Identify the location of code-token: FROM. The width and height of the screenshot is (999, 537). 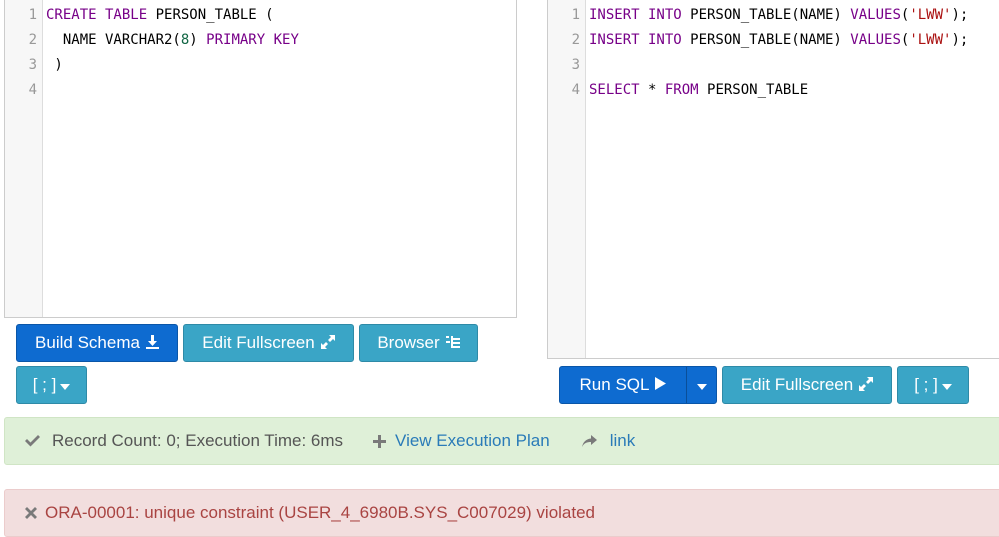
(681, 90).